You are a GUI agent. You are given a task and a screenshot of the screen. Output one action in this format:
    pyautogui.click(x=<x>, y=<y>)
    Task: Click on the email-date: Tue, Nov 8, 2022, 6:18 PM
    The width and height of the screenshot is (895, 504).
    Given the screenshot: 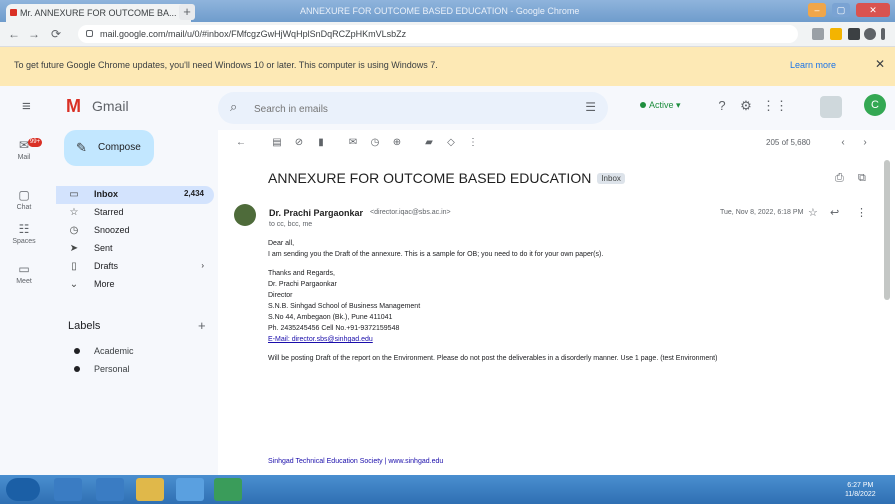 What is the action you would take?
    pyautogui.click(x=762, y=212)
    